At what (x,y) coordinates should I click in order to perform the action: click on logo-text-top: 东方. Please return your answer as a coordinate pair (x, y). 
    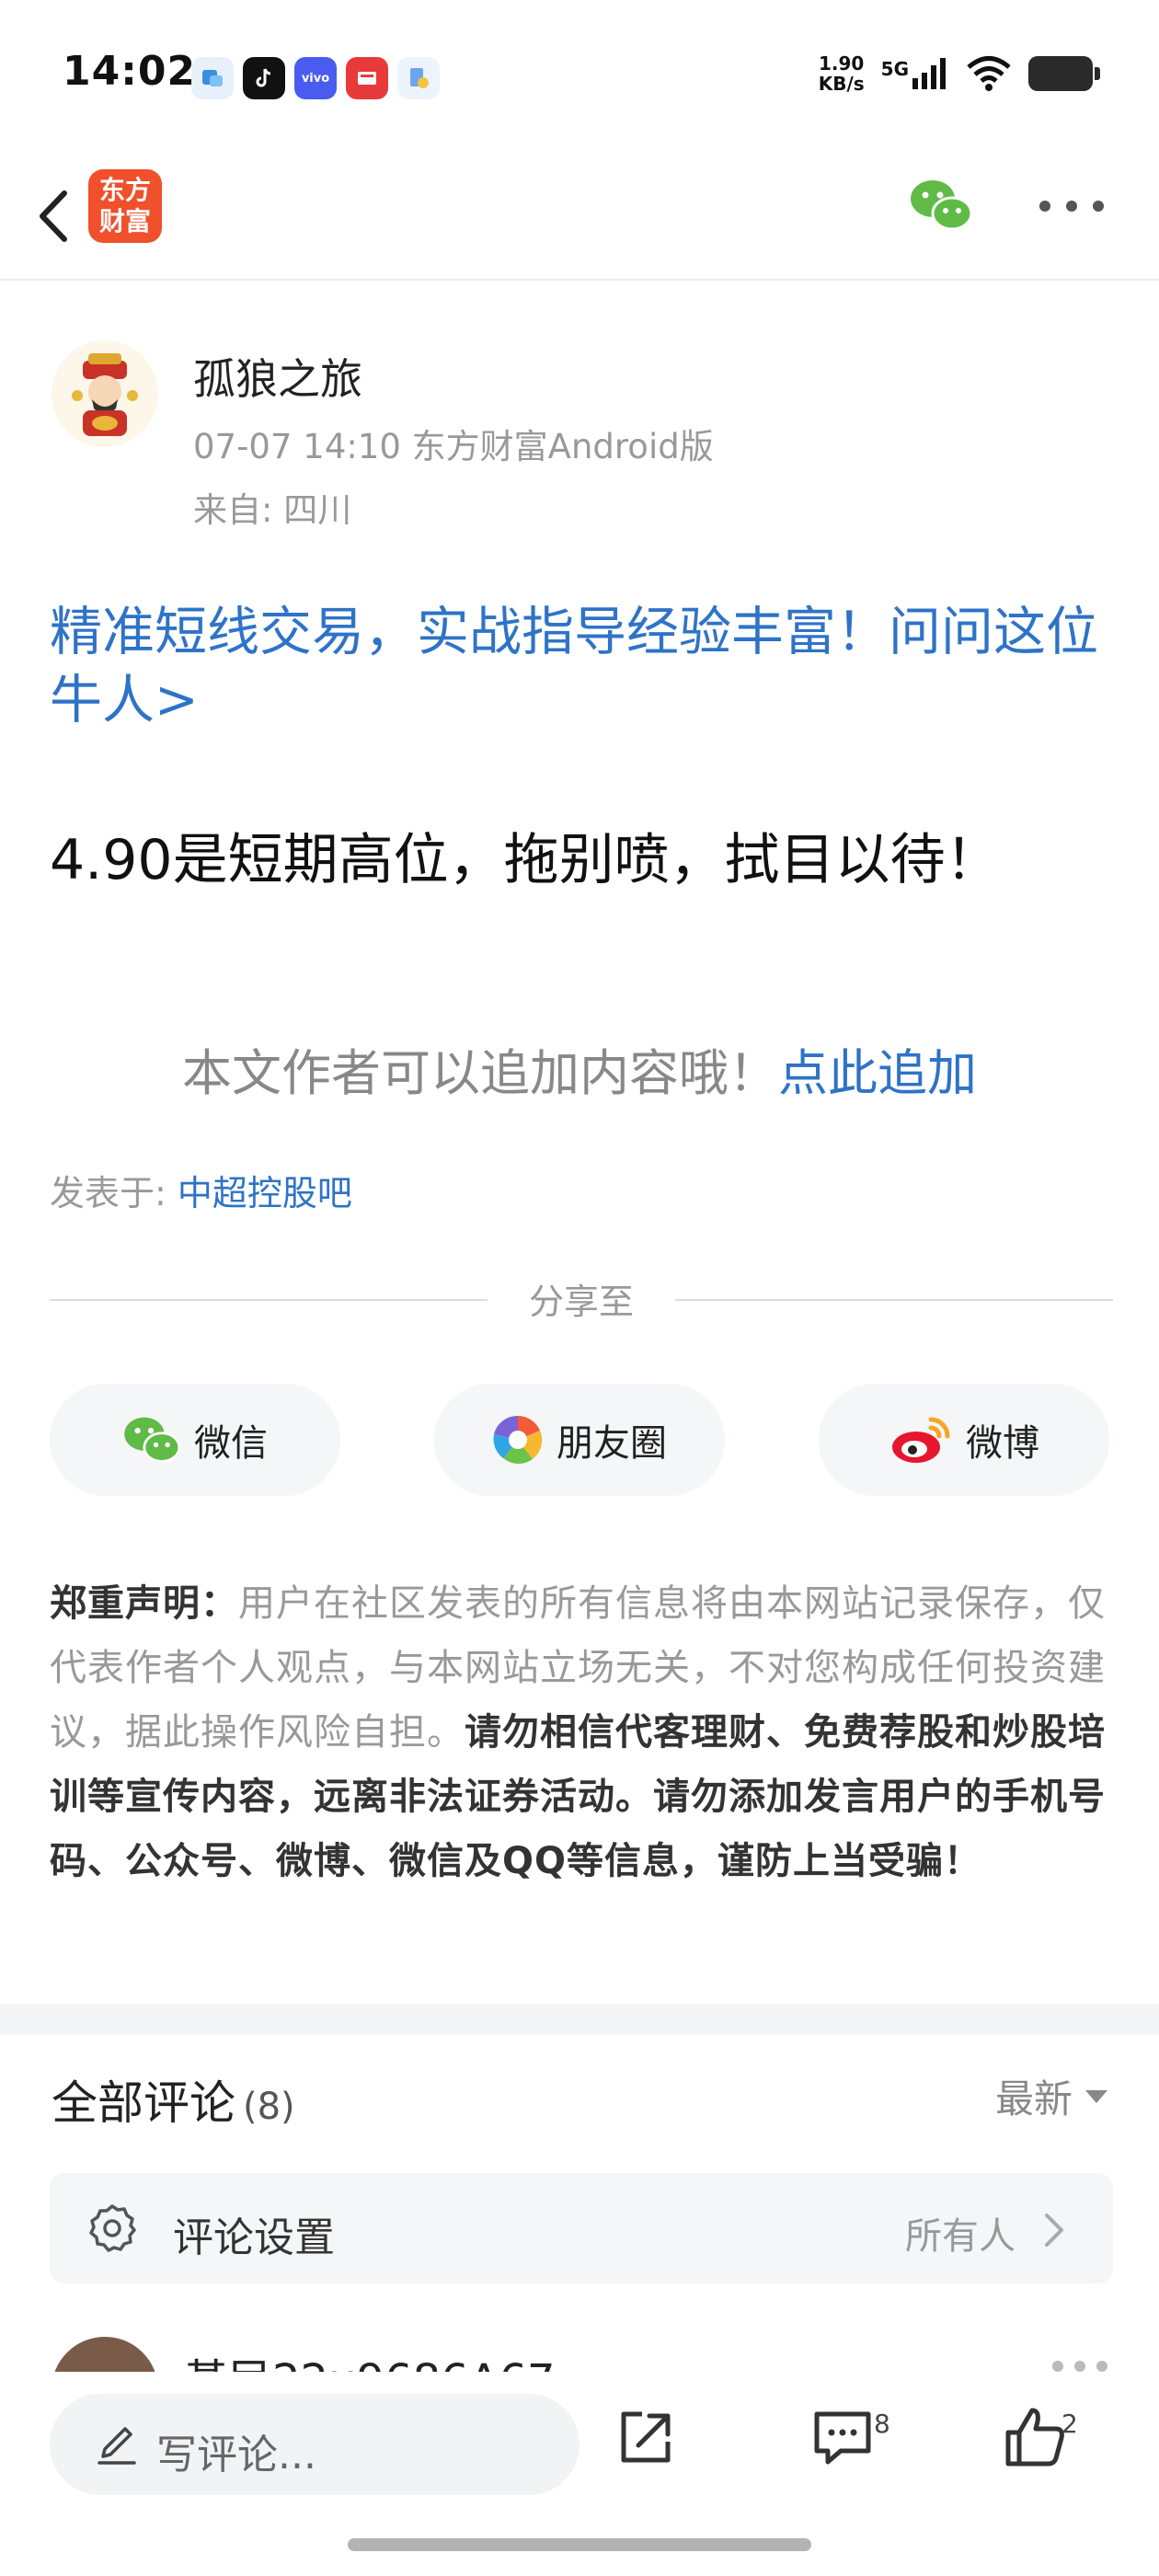
    Looking at the image, I should click on (124, 190).